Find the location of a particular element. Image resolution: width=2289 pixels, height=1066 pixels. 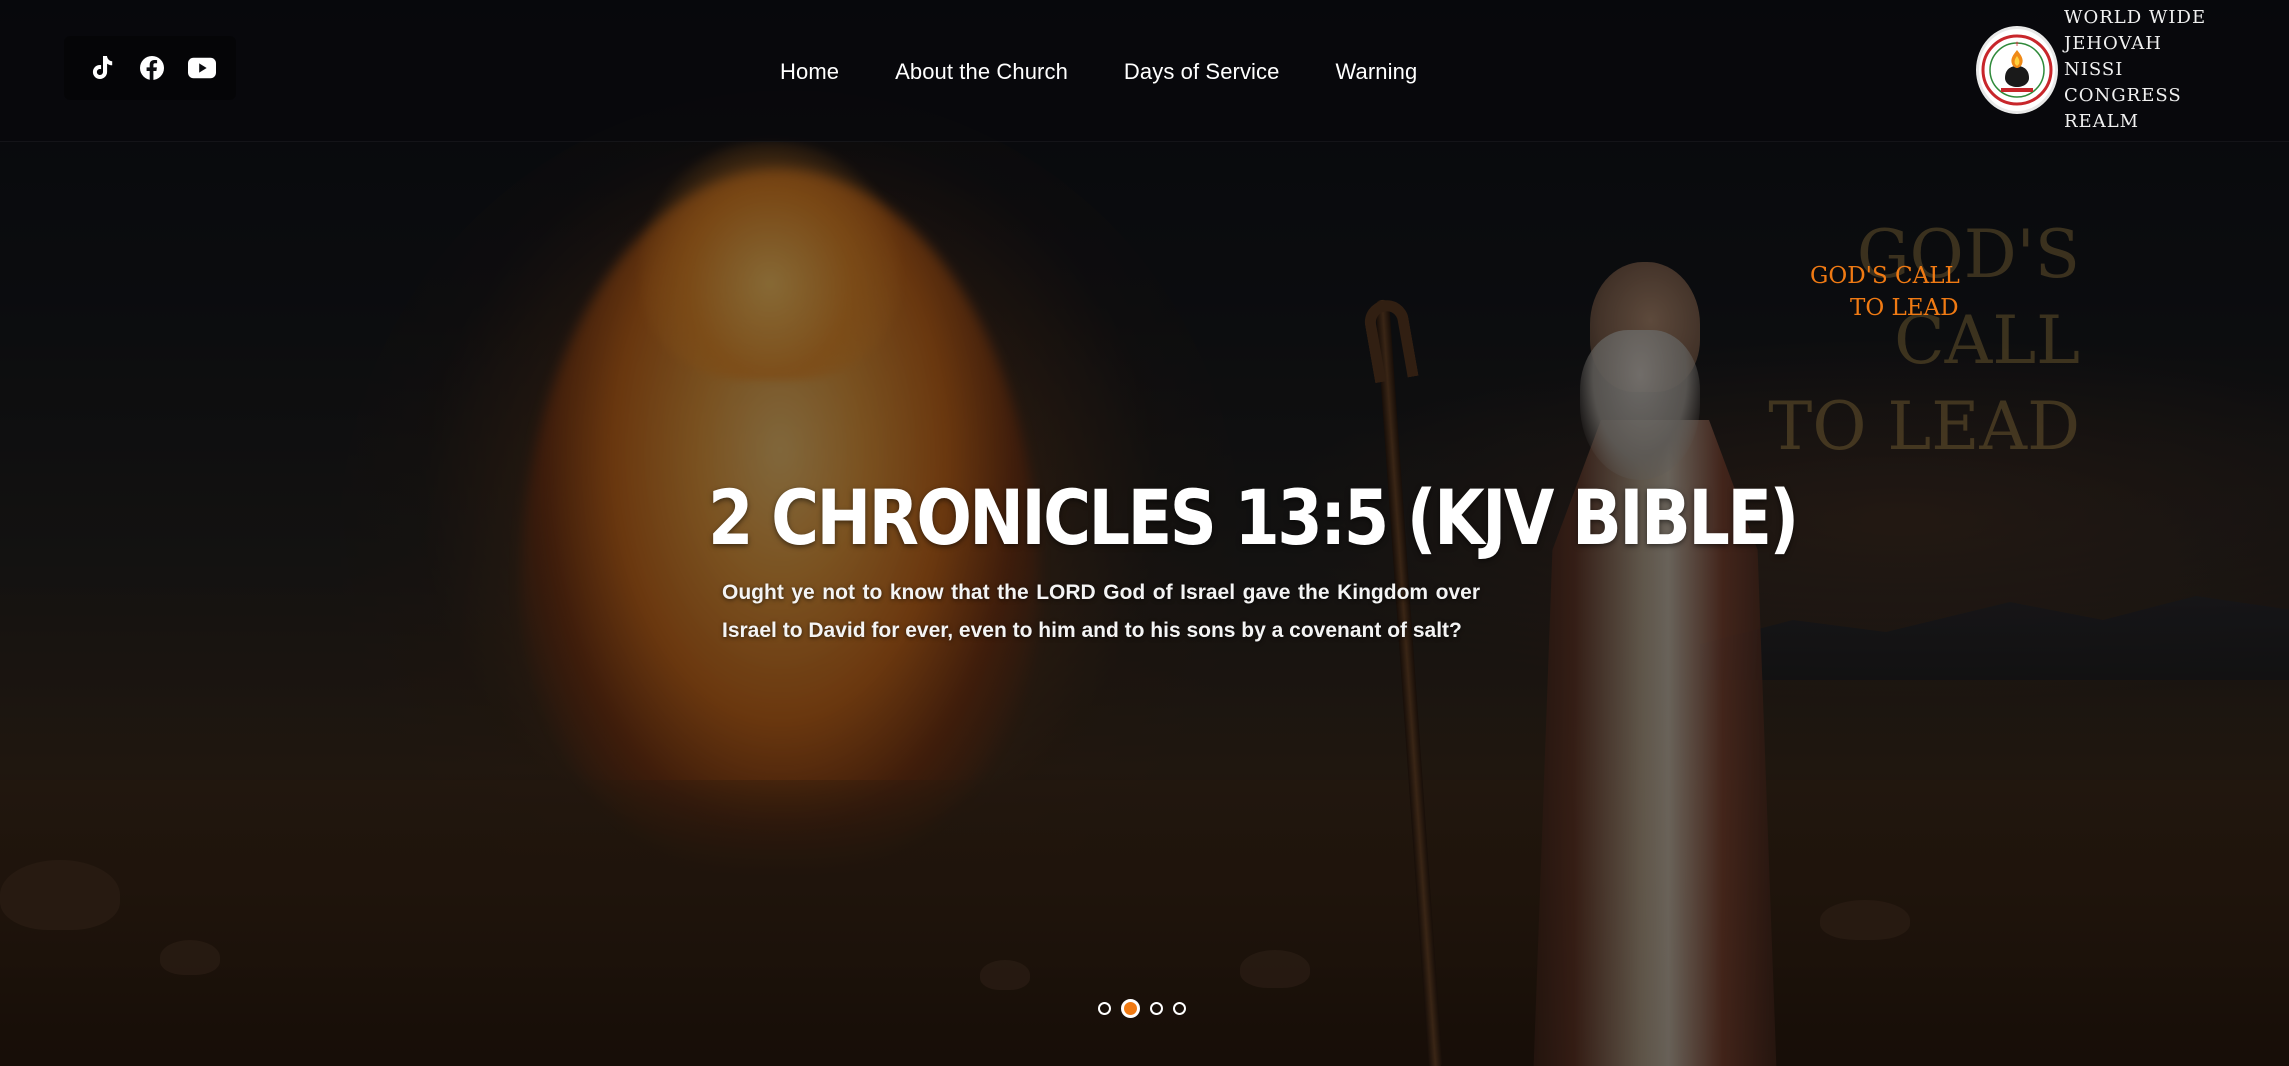

logo-line1: WORLD WIDE is located at coordinates (2135, 17).